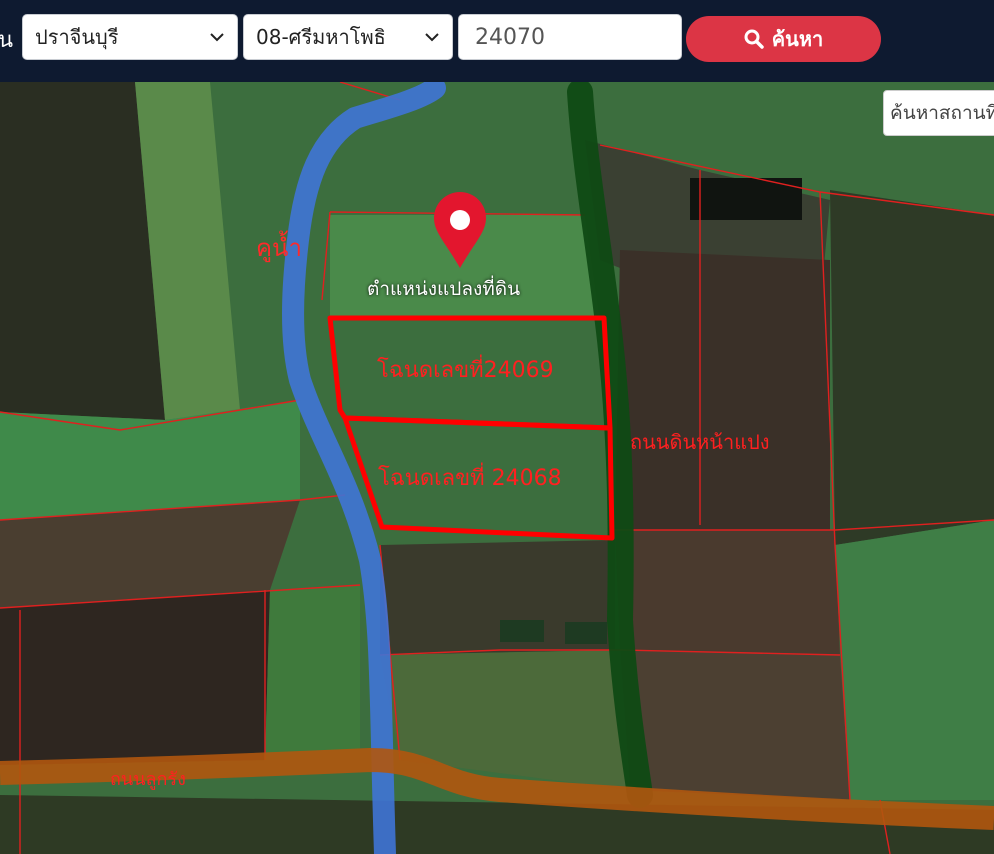  What do you see at coordinates (727, 592) in the screenshot?
I see `field-mid-east` at bounding box center [727, 592].